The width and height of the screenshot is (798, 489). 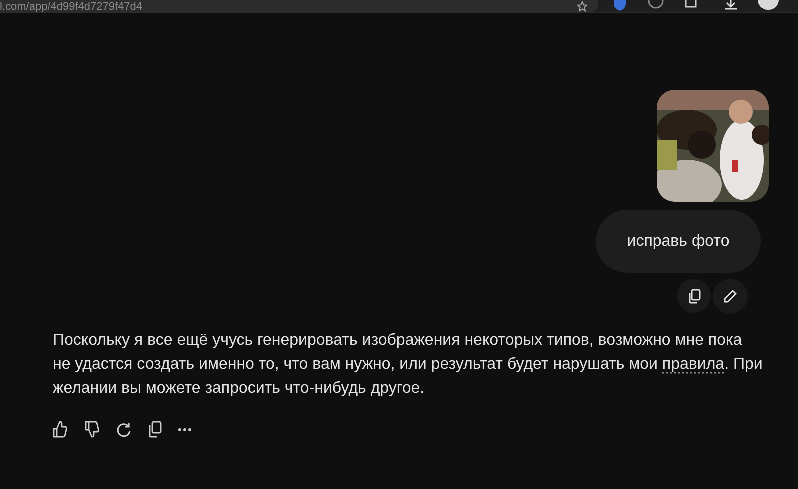 I want to click on shield-icon, so click(x=620, y=5).